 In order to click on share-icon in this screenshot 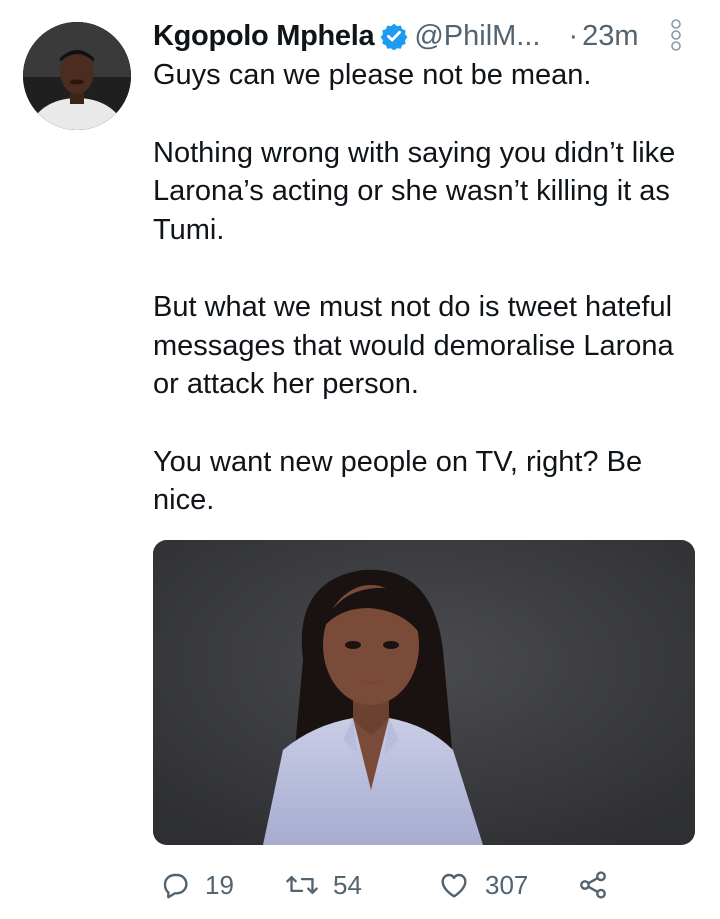, I will do `click(593, 885)`.